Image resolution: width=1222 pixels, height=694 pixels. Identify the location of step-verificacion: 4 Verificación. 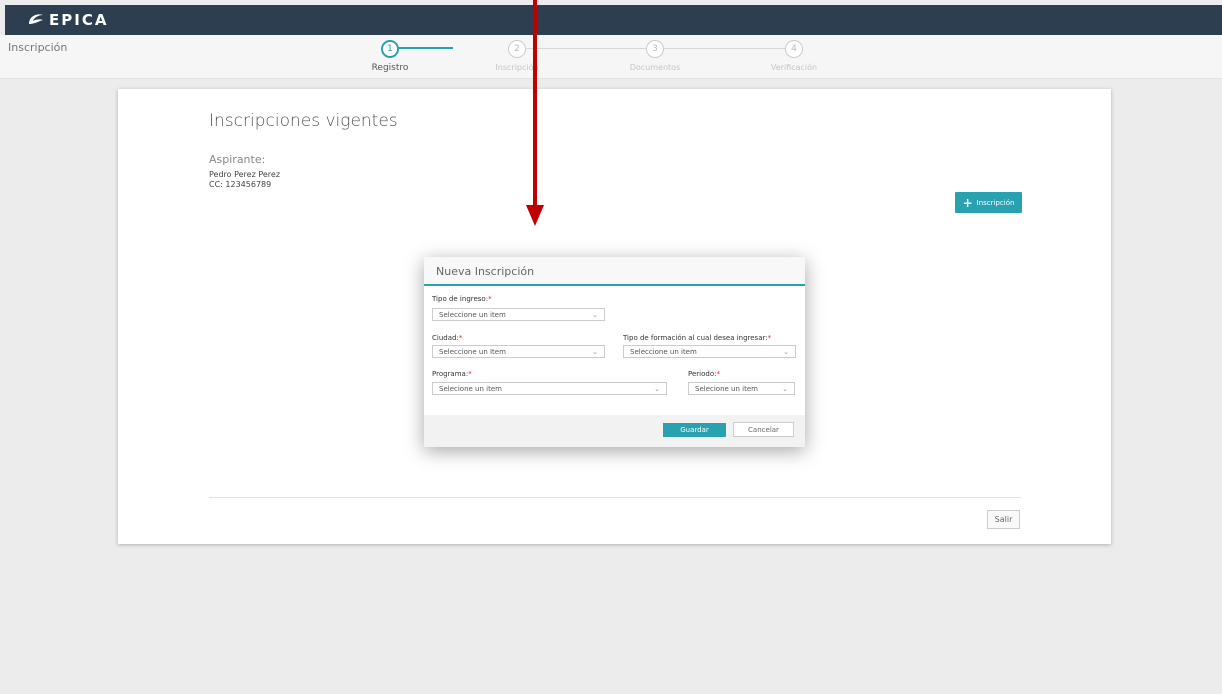
(794, 56).